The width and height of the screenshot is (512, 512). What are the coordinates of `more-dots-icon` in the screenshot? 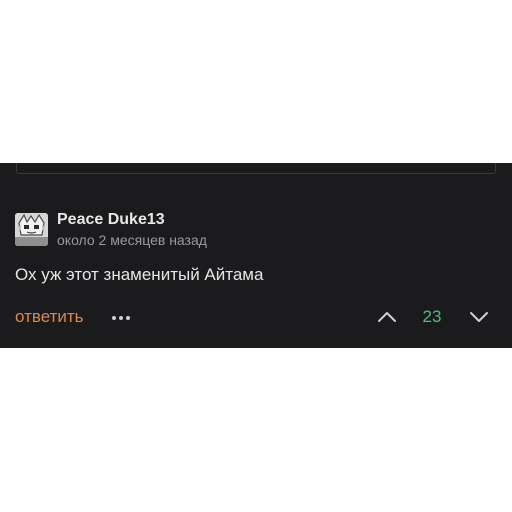 It's located at (121, 317).